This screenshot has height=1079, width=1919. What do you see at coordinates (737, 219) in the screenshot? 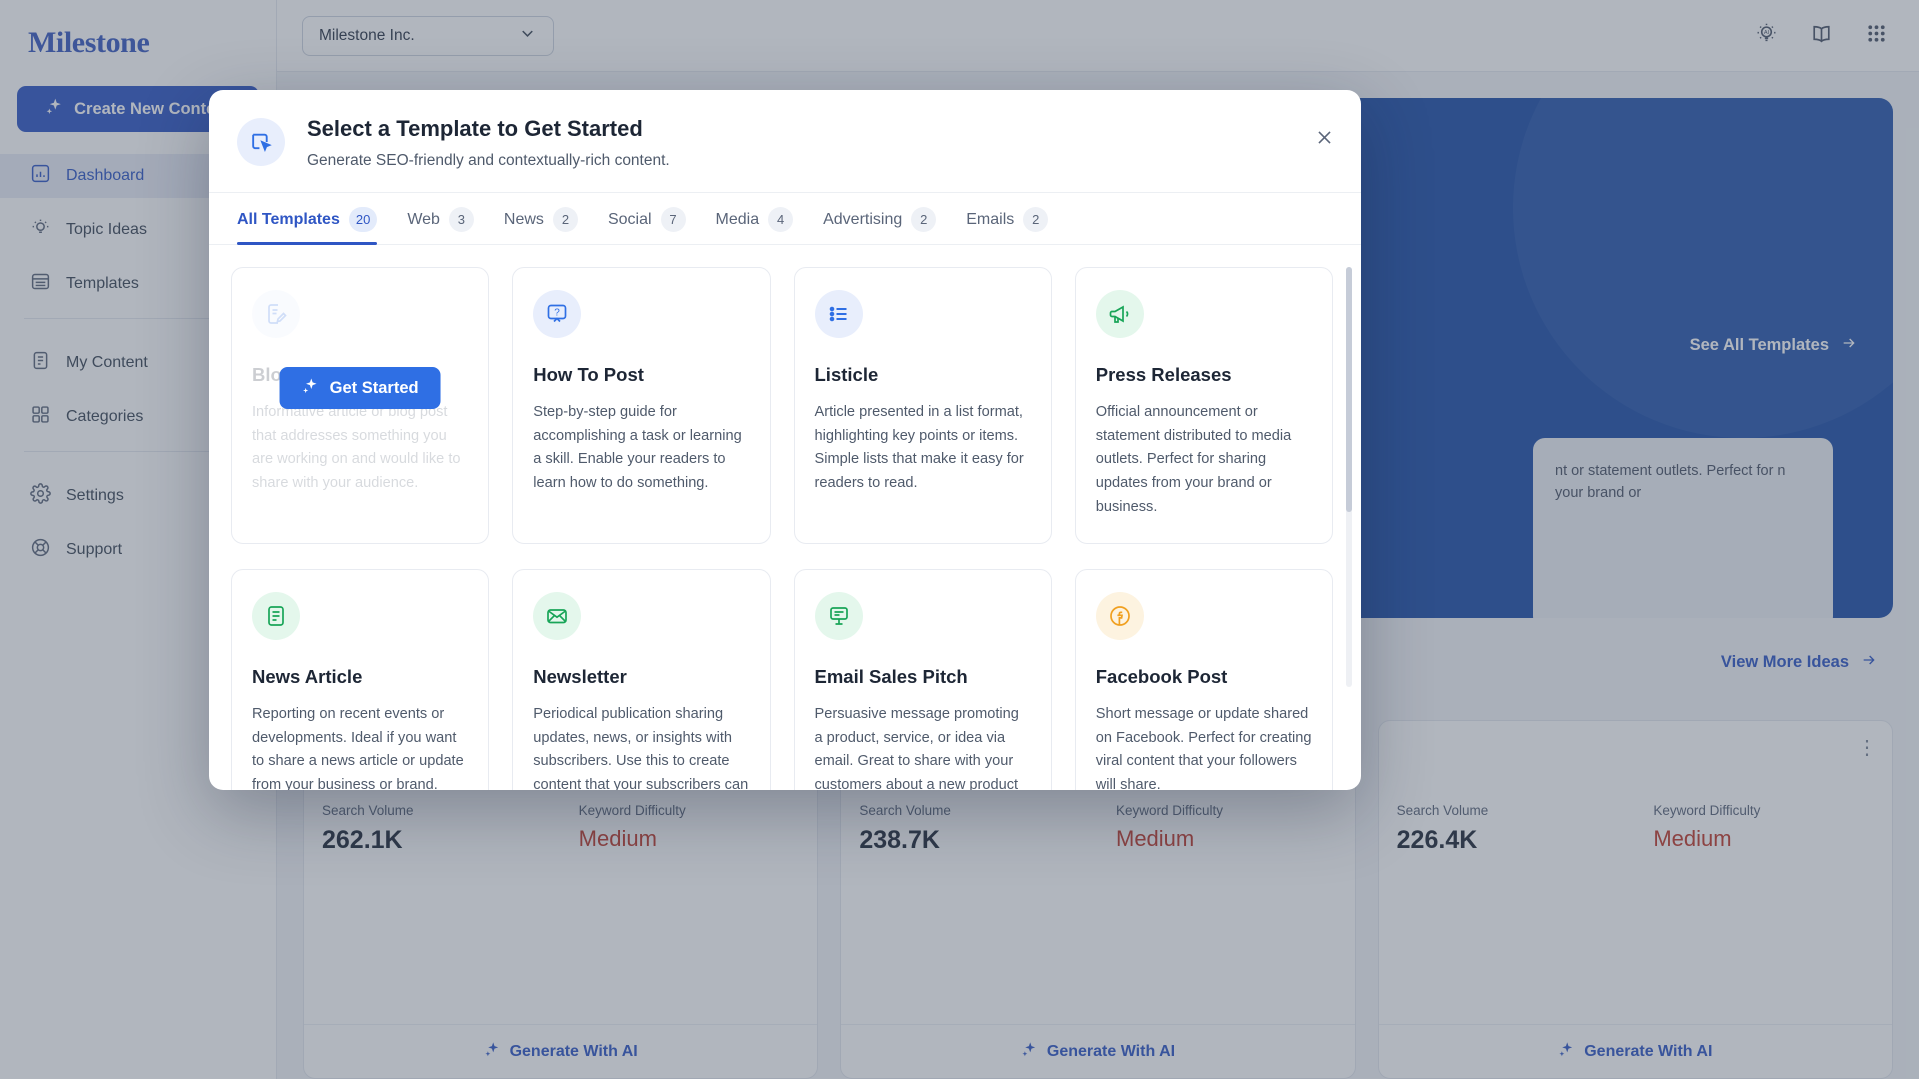
I see `tab-label: Media` at bounding box center [737, 219].